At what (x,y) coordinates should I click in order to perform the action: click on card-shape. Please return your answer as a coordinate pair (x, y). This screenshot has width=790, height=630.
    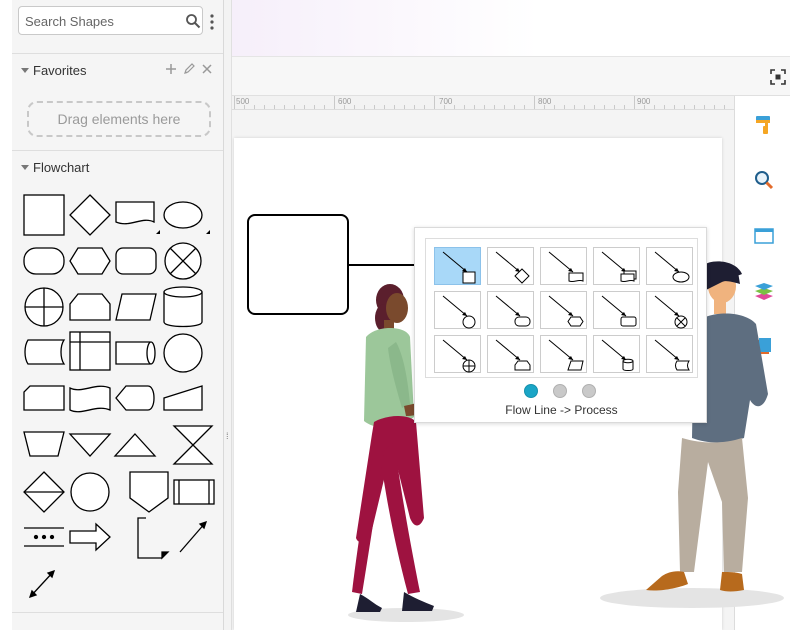
    Looking at the image, I should click on (44, 398).